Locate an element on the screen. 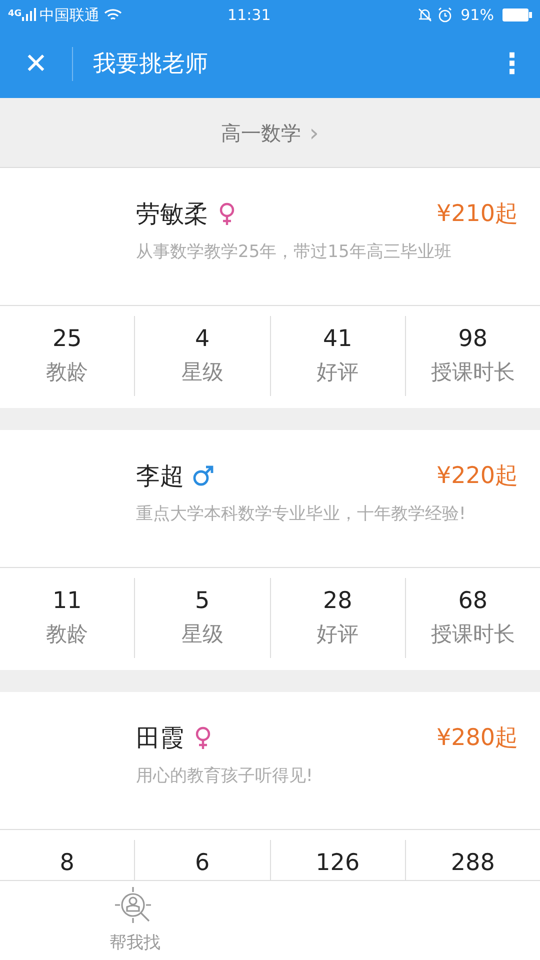 This screenshot has height=960, width=540. teacher-intro: 重点大学本科数学专业毕业，十年教学经验! is located at coordinates (301, 514).